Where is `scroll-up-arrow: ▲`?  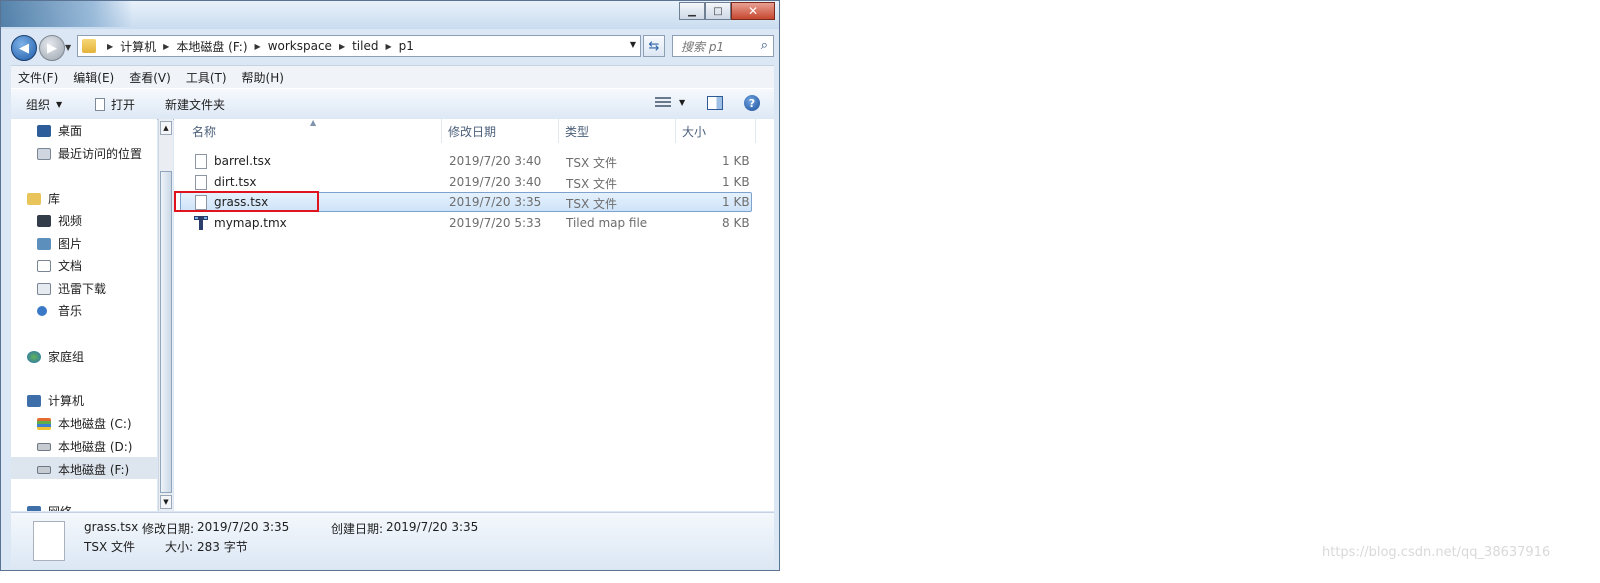 scroll-up-arrow: ▲ is located at coordinates (166, 128).